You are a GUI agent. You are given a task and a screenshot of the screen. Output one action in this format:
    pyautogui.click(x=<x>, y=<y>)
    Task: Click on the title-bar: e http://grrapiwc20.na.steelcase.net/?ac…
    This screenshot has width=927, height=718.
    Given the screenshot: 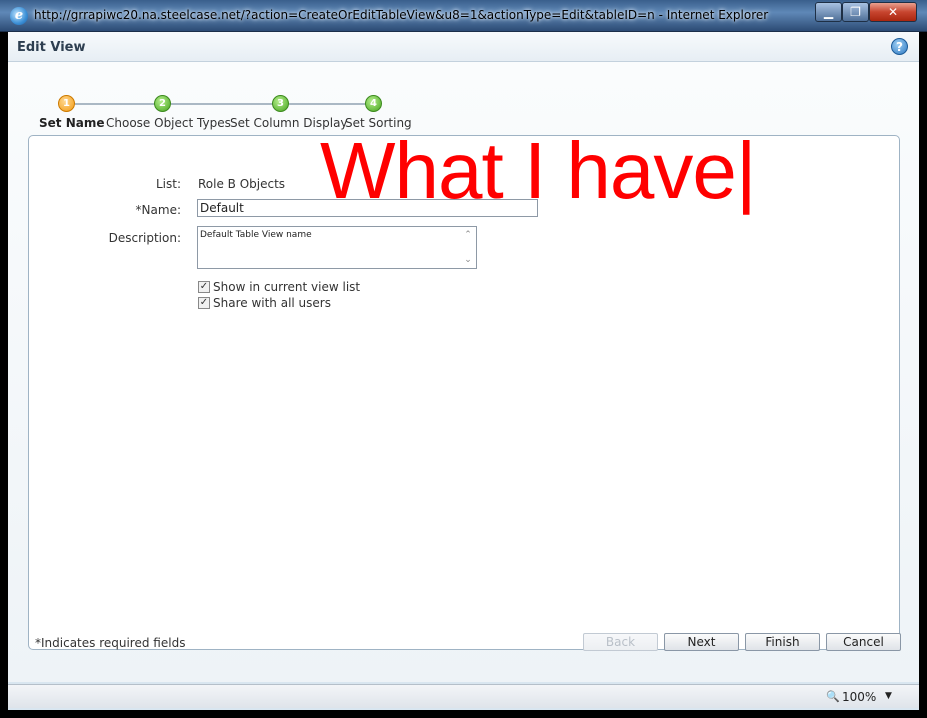 What is the action you would take?
    pyautogui.click(x=463, y=16)
    